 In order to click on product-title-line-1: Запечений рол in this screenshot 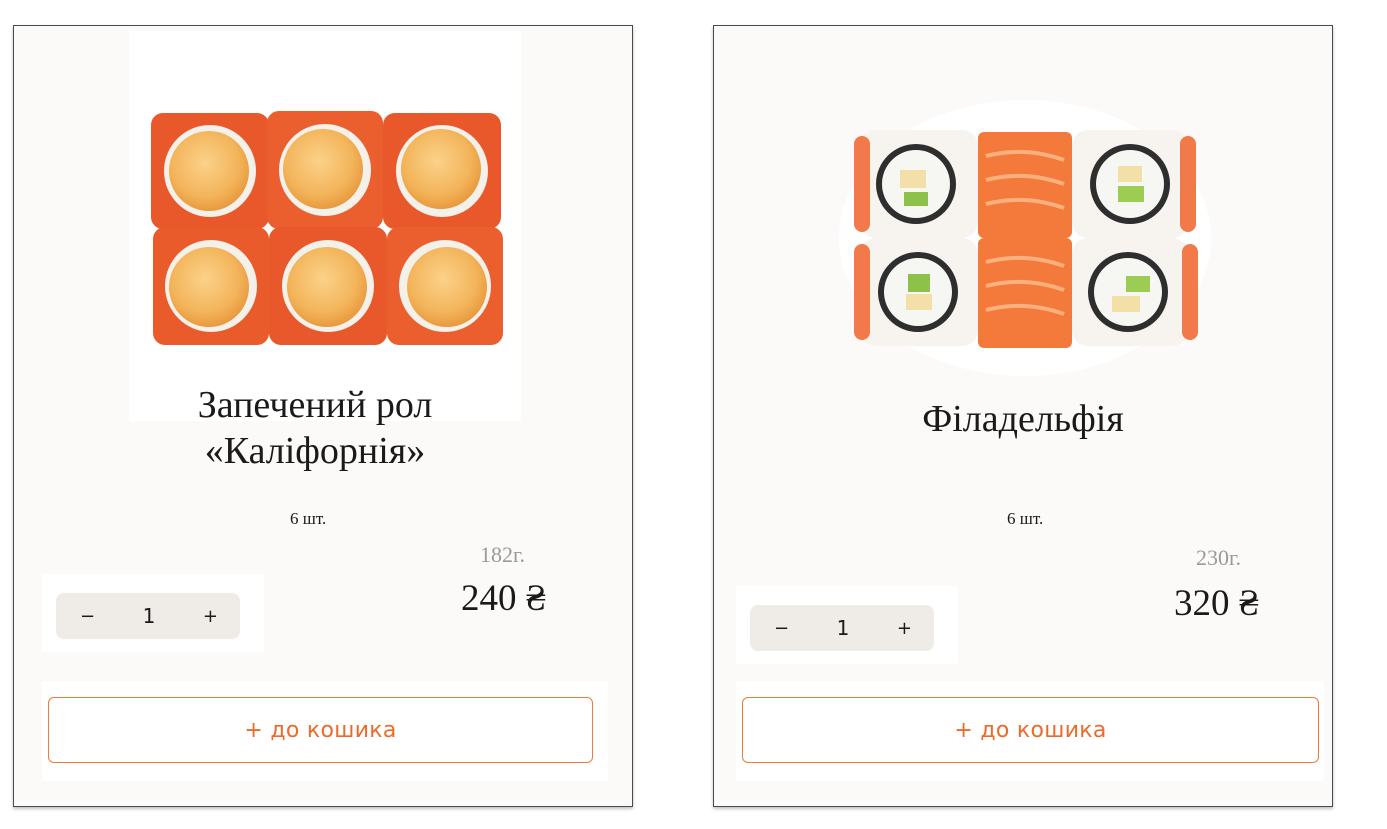, I will do `click(315, 405)`.